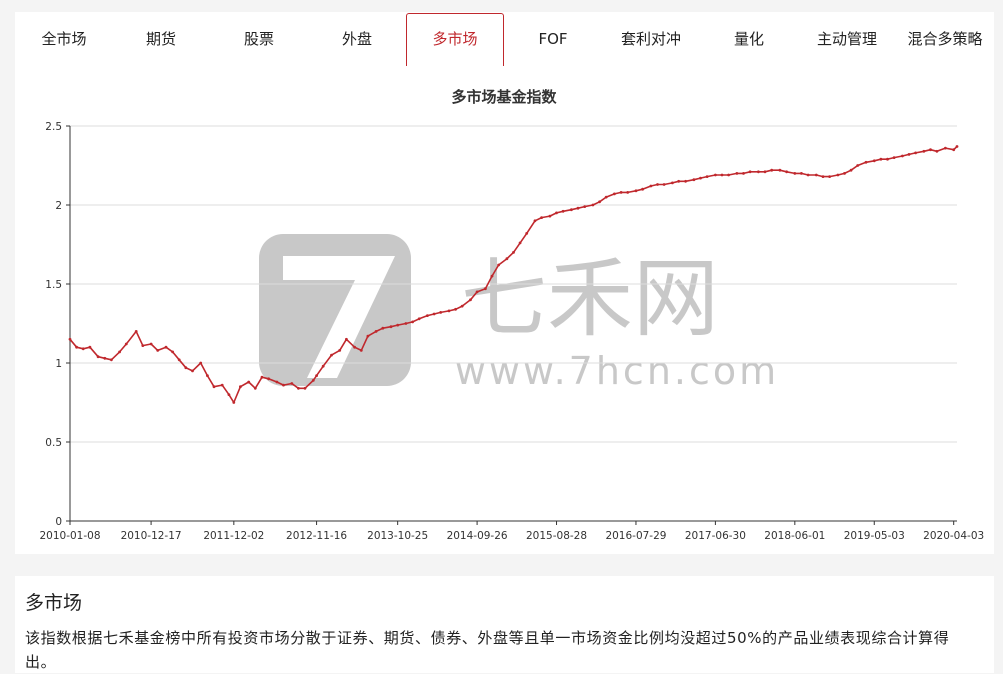  What do you see at coordinates (617, 371) in the screenshot?
I see `watermark-url: www.7hcn.com` at bounding box center [617, 371].